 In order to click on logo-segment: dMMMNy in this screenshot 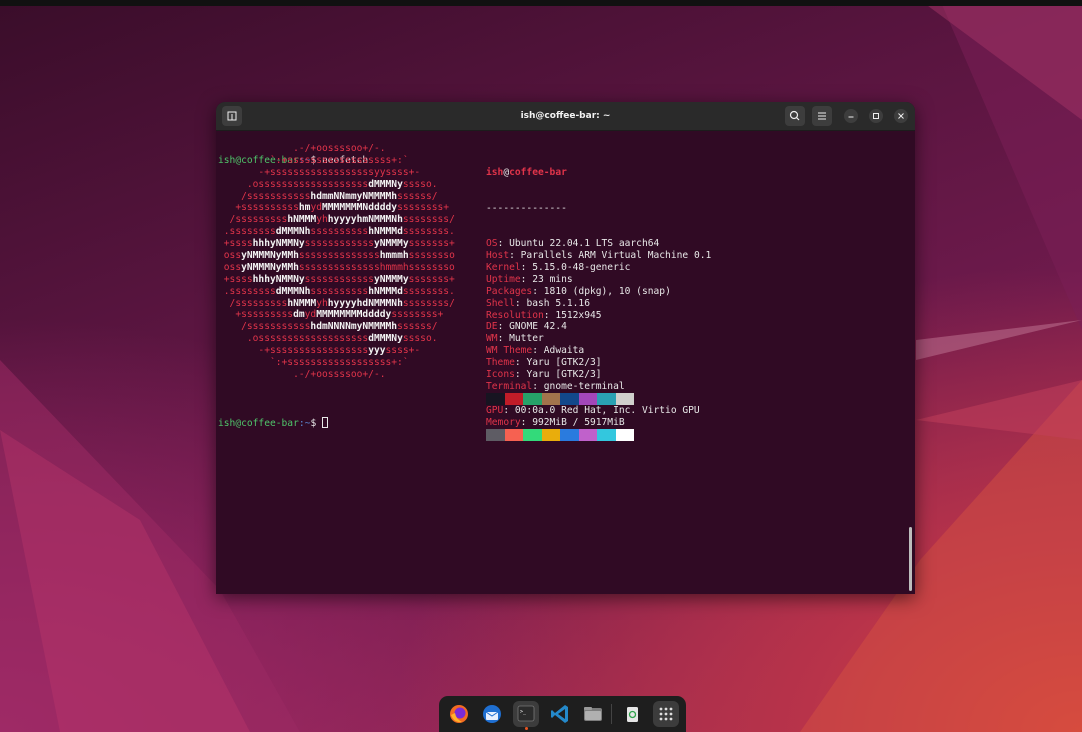, I will do `click(385, 184)`.